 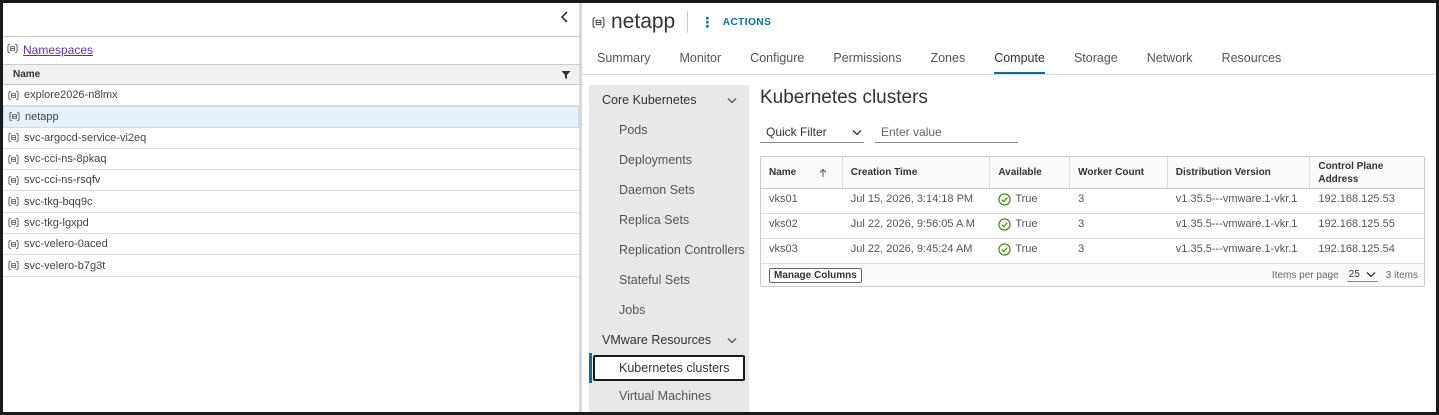 I want to click on subnav-item-virtual-machines: Virtual Machines, so click(x=669, y=396).